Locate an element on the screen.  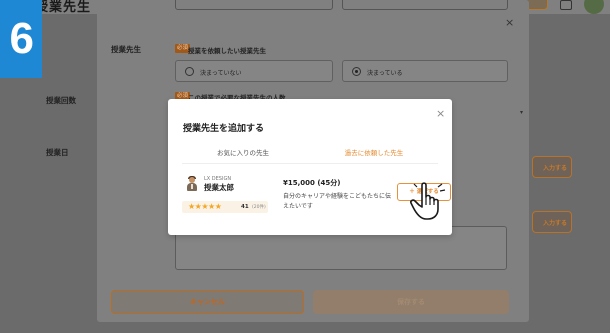
radio-selected-icon is located at coordinates (356, 71).